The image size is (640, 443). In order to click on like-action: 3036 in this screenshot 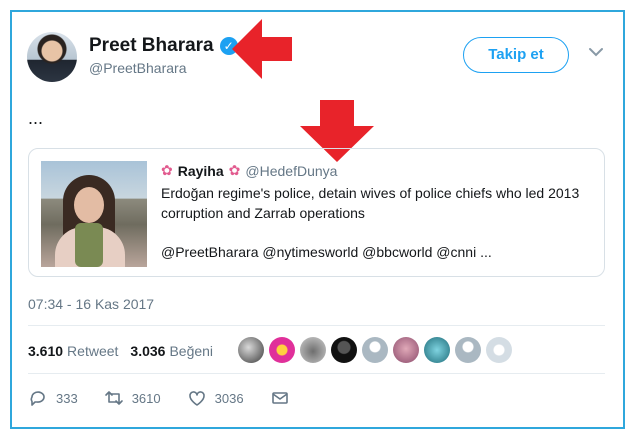, I will do `click(215, 398)`.